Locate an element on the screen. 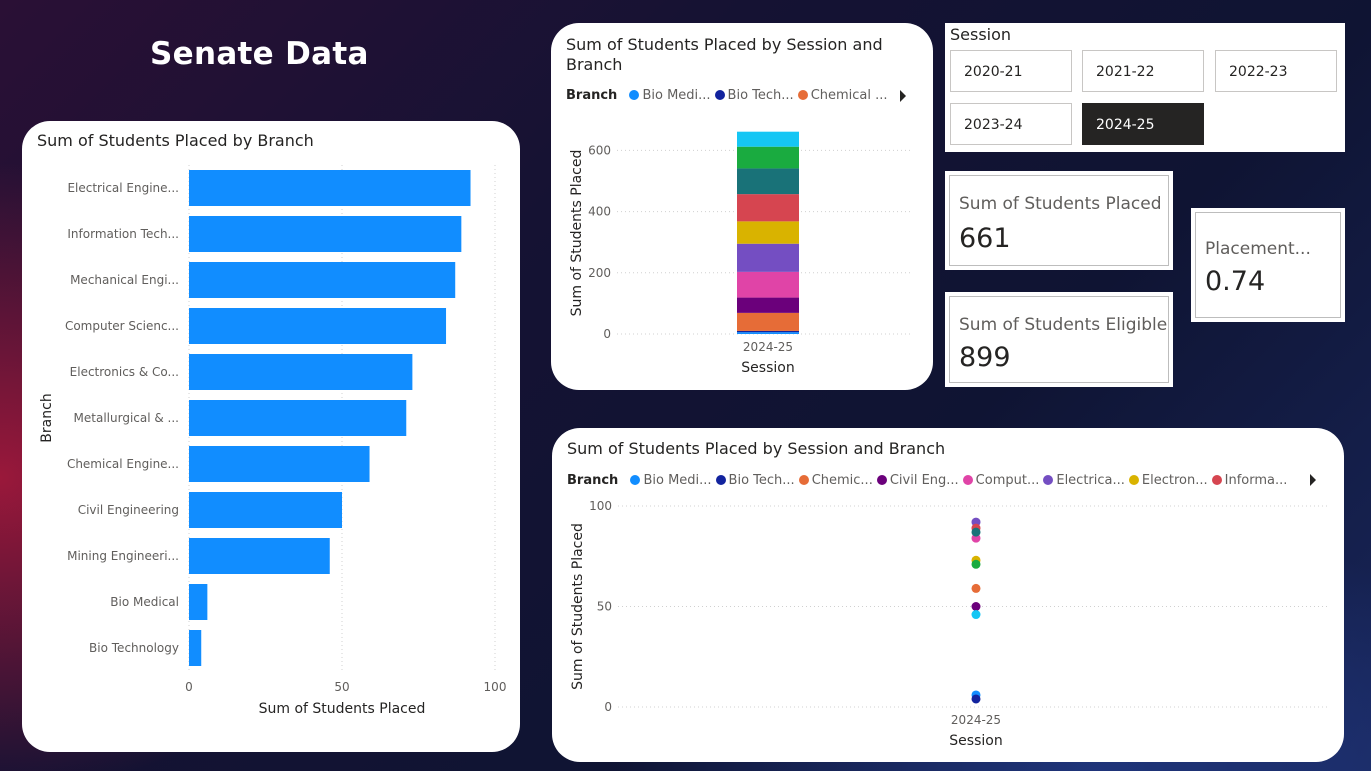 Image resolution: width=1371 pixels, height=771 pixels. bar-bio-technology is located at coordinates (195, 648).